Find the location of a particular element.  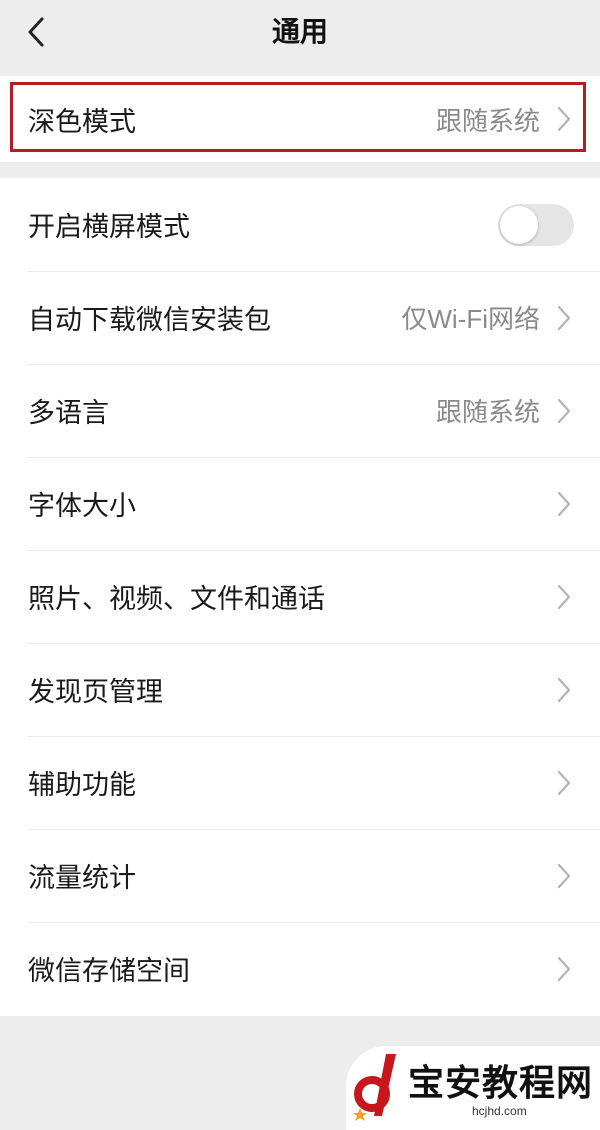

watermark: 宝安教程网 hcjhd.com is located at coordinates (473, 1088).